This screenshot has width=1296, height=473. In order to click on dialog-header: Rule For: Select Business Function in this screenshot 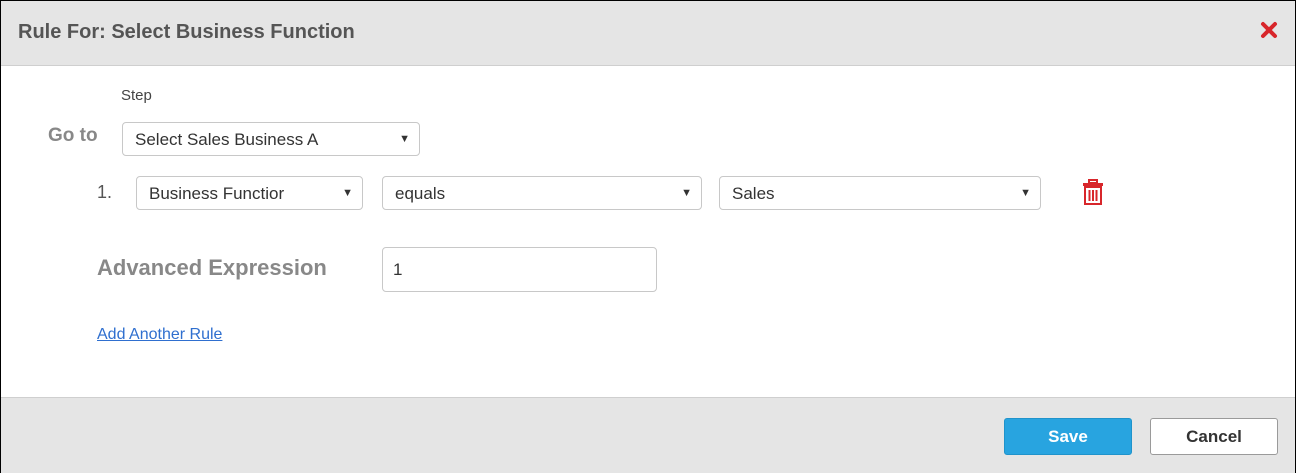, I will do `click(648, 33)`.